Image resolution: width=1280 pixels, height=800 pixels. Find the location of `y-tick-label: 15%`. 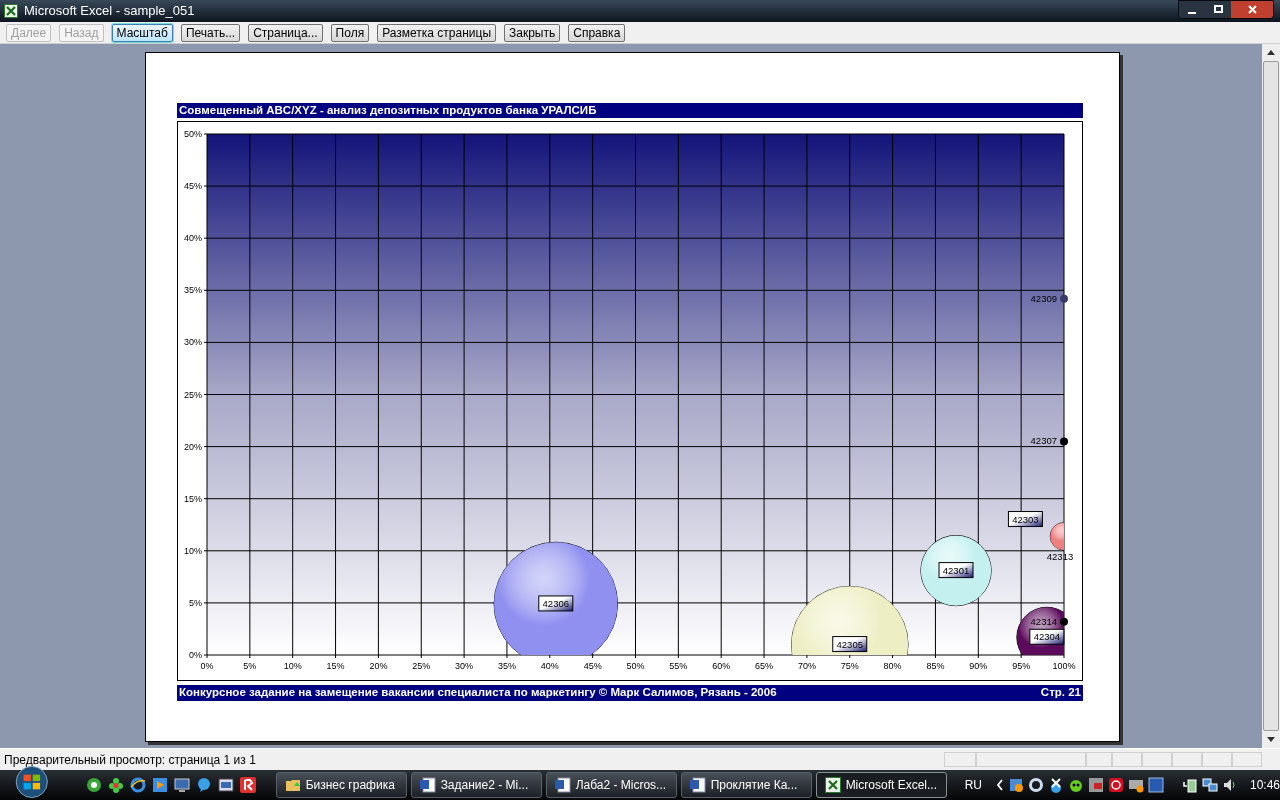

y-tick-label: 15% is located at coordinates (193, 498).